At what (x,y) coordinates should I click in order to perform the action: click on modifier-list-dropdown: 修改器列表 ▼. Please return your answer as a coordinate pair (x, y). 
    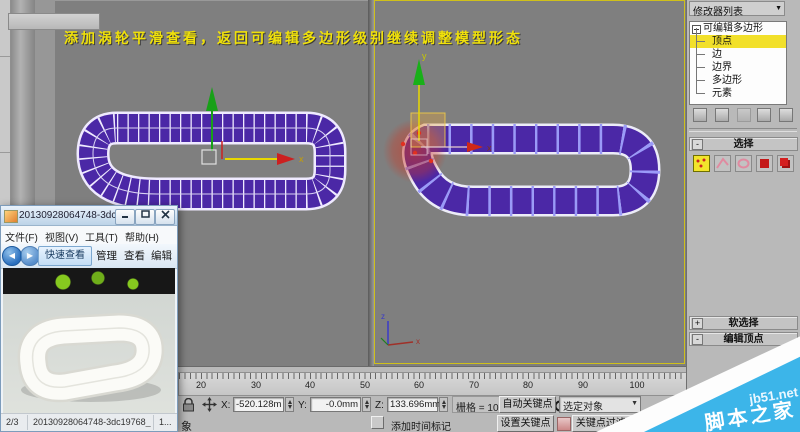
    Looking at the image, I should click on (737, 9).